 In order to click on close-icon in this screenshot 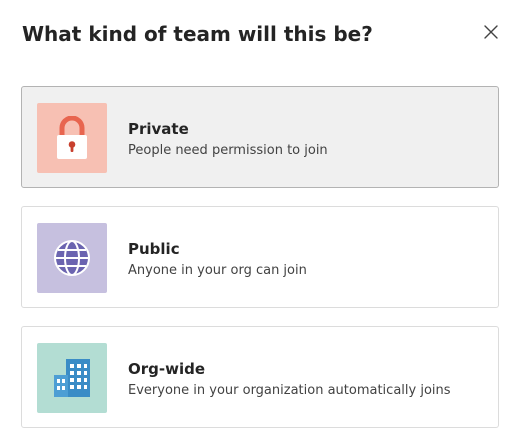, I will do `click(491, 32)`.